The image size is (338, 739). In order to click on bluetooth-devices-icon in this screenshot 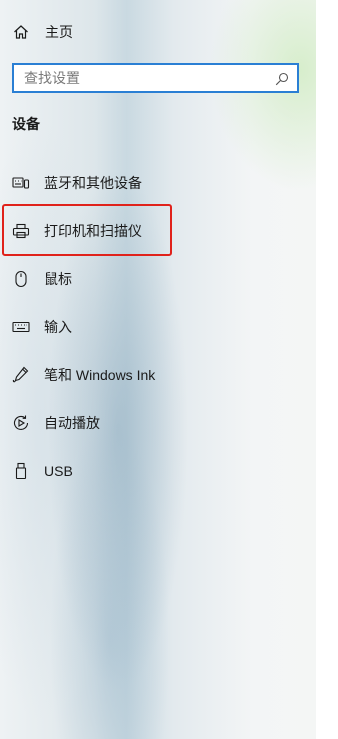, I will do `click(21, 183)`.